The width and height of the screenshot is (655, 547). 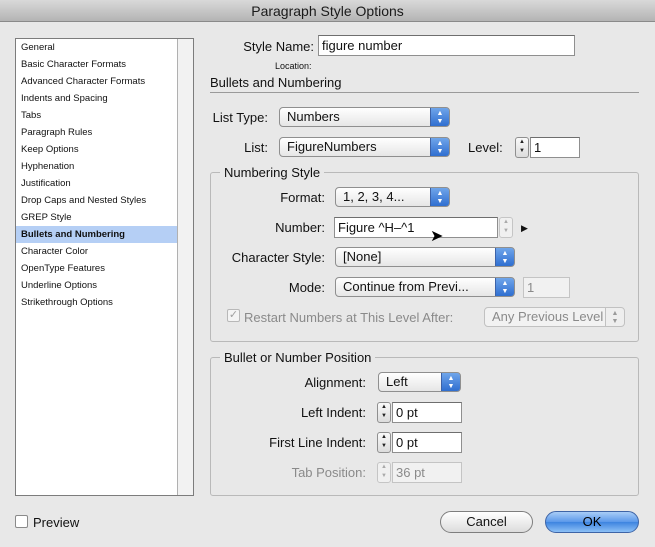 I want to click on sidebar-item-grep-style: GREP Style, so click(x=97, y=217).